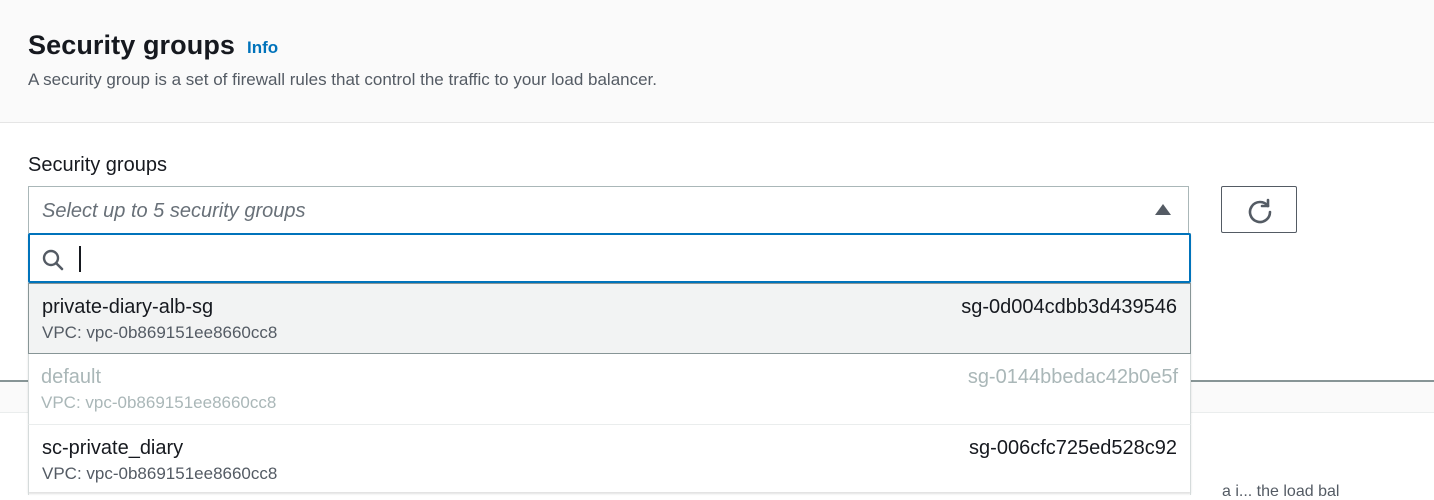 This screenshot has height=500, width=1434. I want to click on option-id: sg-0144bbedac42b0e5f, so click(1072, 377).